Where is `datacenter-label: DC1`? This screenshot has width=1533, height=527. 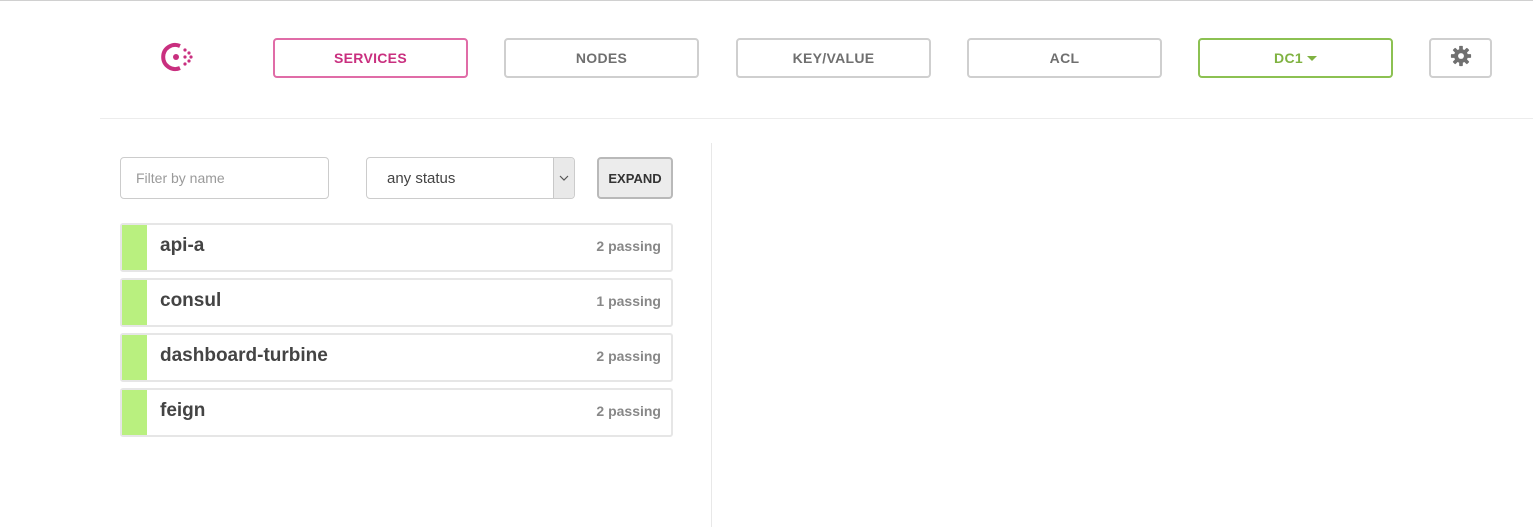 datacenter-label: DC1 is located at coordinates (1288, 58).